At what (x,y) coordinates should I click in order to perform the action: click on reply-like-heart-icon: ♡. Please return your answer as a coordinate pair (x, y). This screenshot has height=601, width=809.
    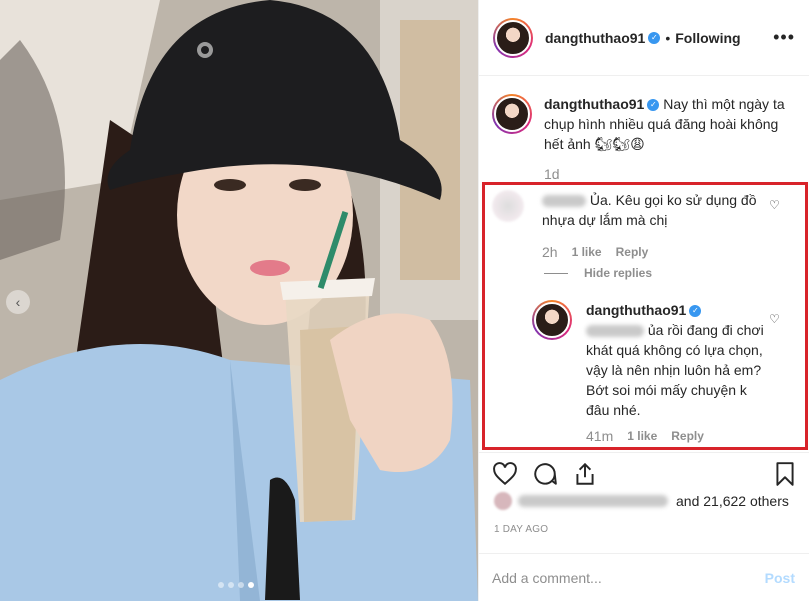
    Looking at the image, I should click on (774, 319).